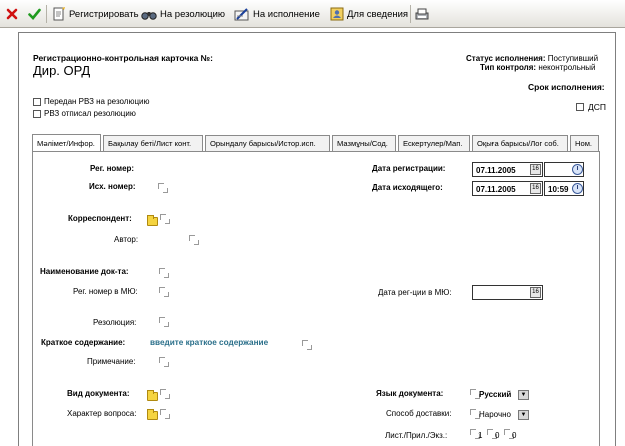 This screenshot has height=446, width=625. Describe the element at coordinates (100, 218) in the screenshot. I see `correspondent-label: Корреспондент:` at that location.